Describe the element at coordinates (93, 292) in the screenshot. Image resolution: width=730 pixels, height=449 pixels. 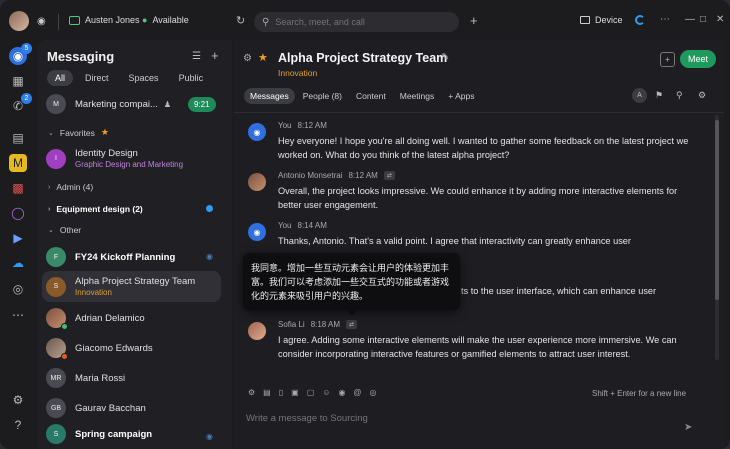
I see `list-item-subtitle: Innovation` at that location.